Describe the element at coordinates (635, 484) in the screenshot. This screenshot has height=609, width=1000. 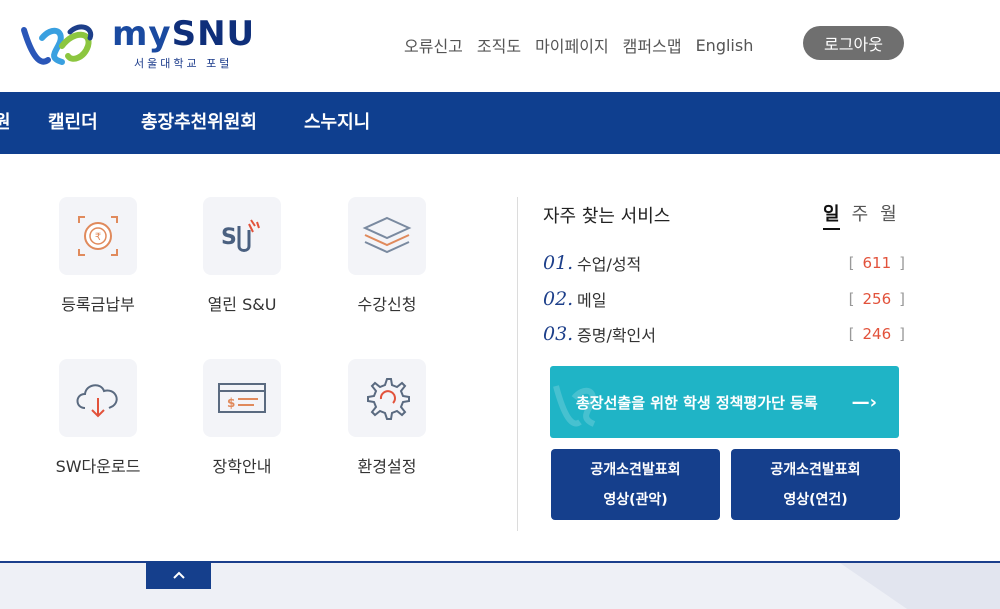
I see `video-button-gwanak: 공개소견발표회 영상(관악)` at that location.